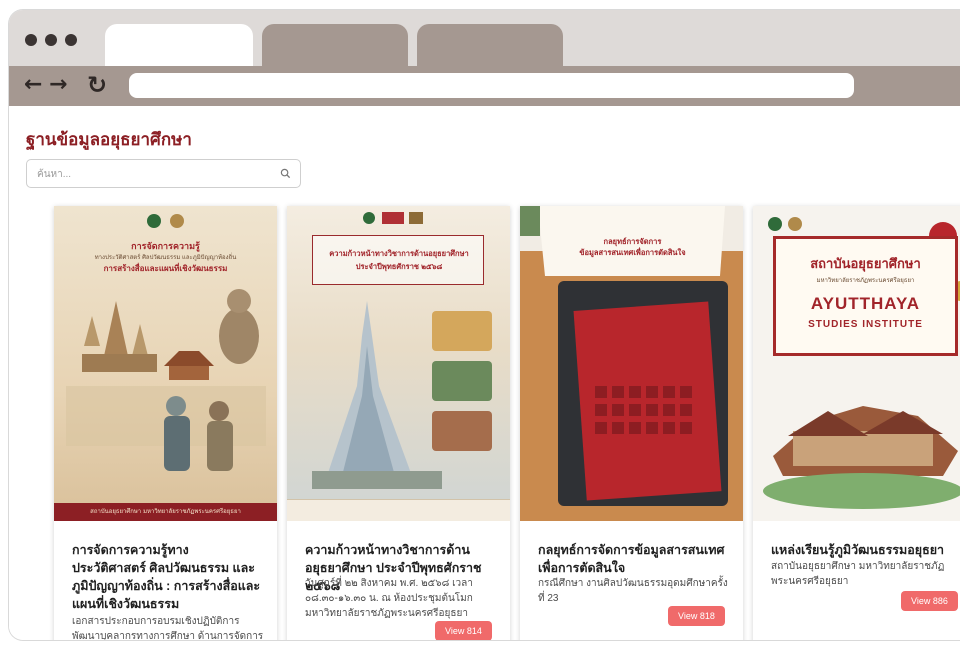  I want to click on forward-arrow-icon: →, so click(58, 85).